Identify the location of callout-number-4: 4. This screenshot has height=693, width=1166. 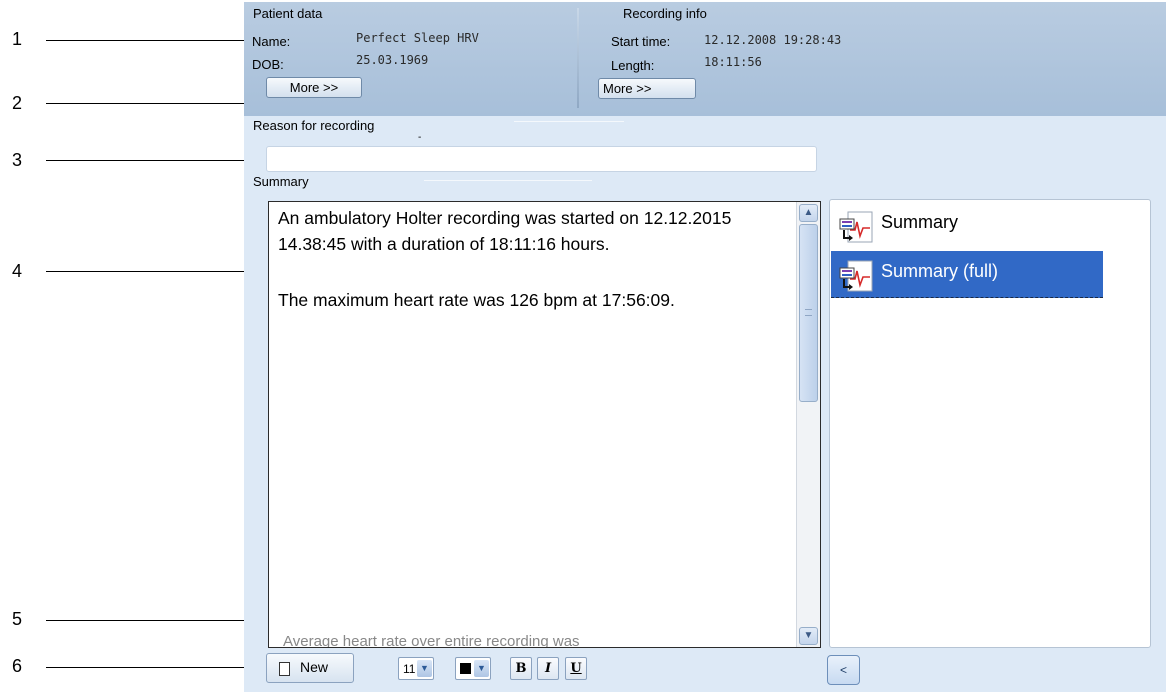
(17, 271).